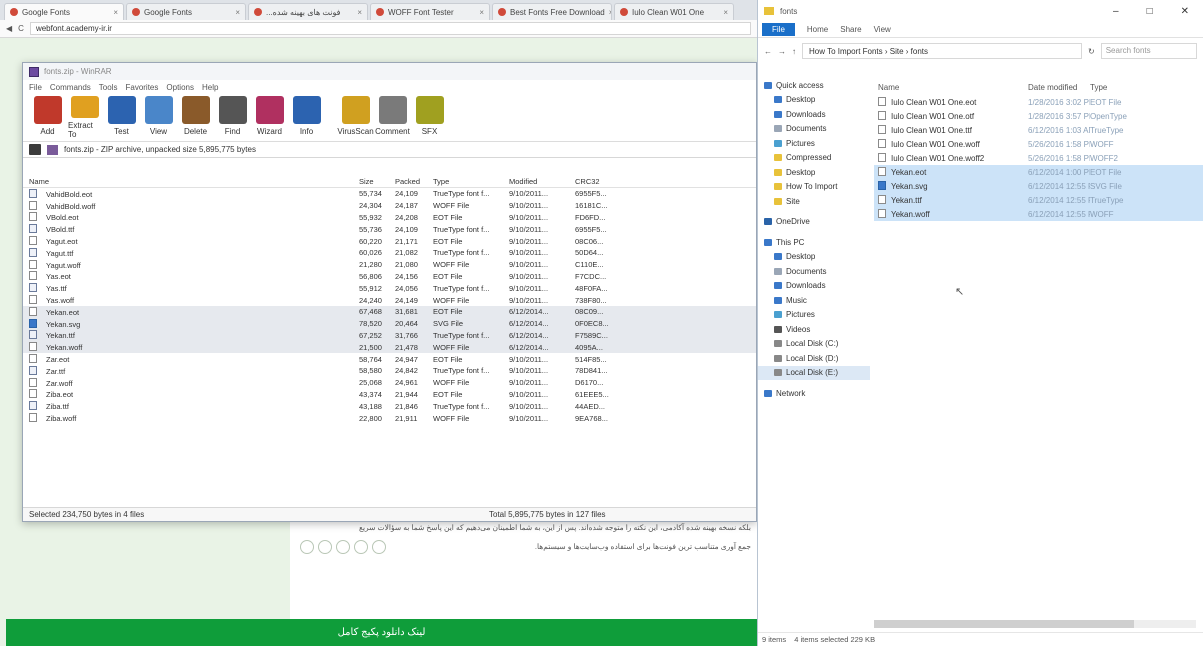 The width and height of the screenshot is (1203, 646). What do you see at coordinates (308, 11) in the screenshot?
I see `browser-tab: ...فونت های بهینه شده ×` at bounding box center [308, 11].